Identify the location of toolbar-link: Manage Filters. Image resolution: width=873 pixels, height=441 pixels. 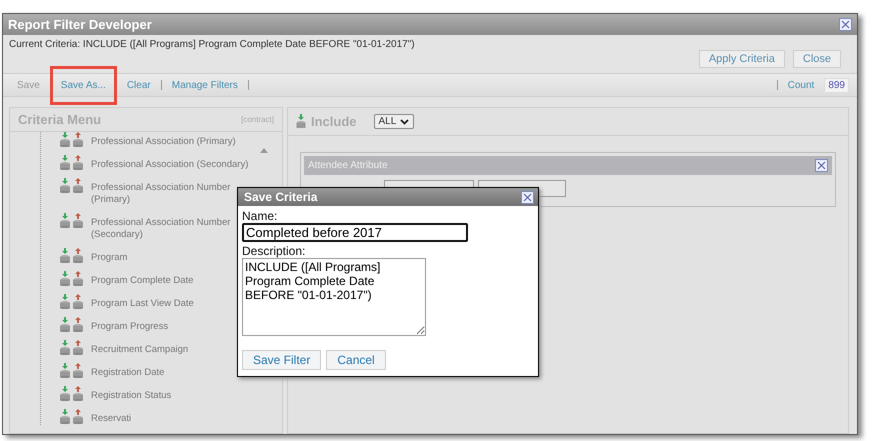
(205, 85).